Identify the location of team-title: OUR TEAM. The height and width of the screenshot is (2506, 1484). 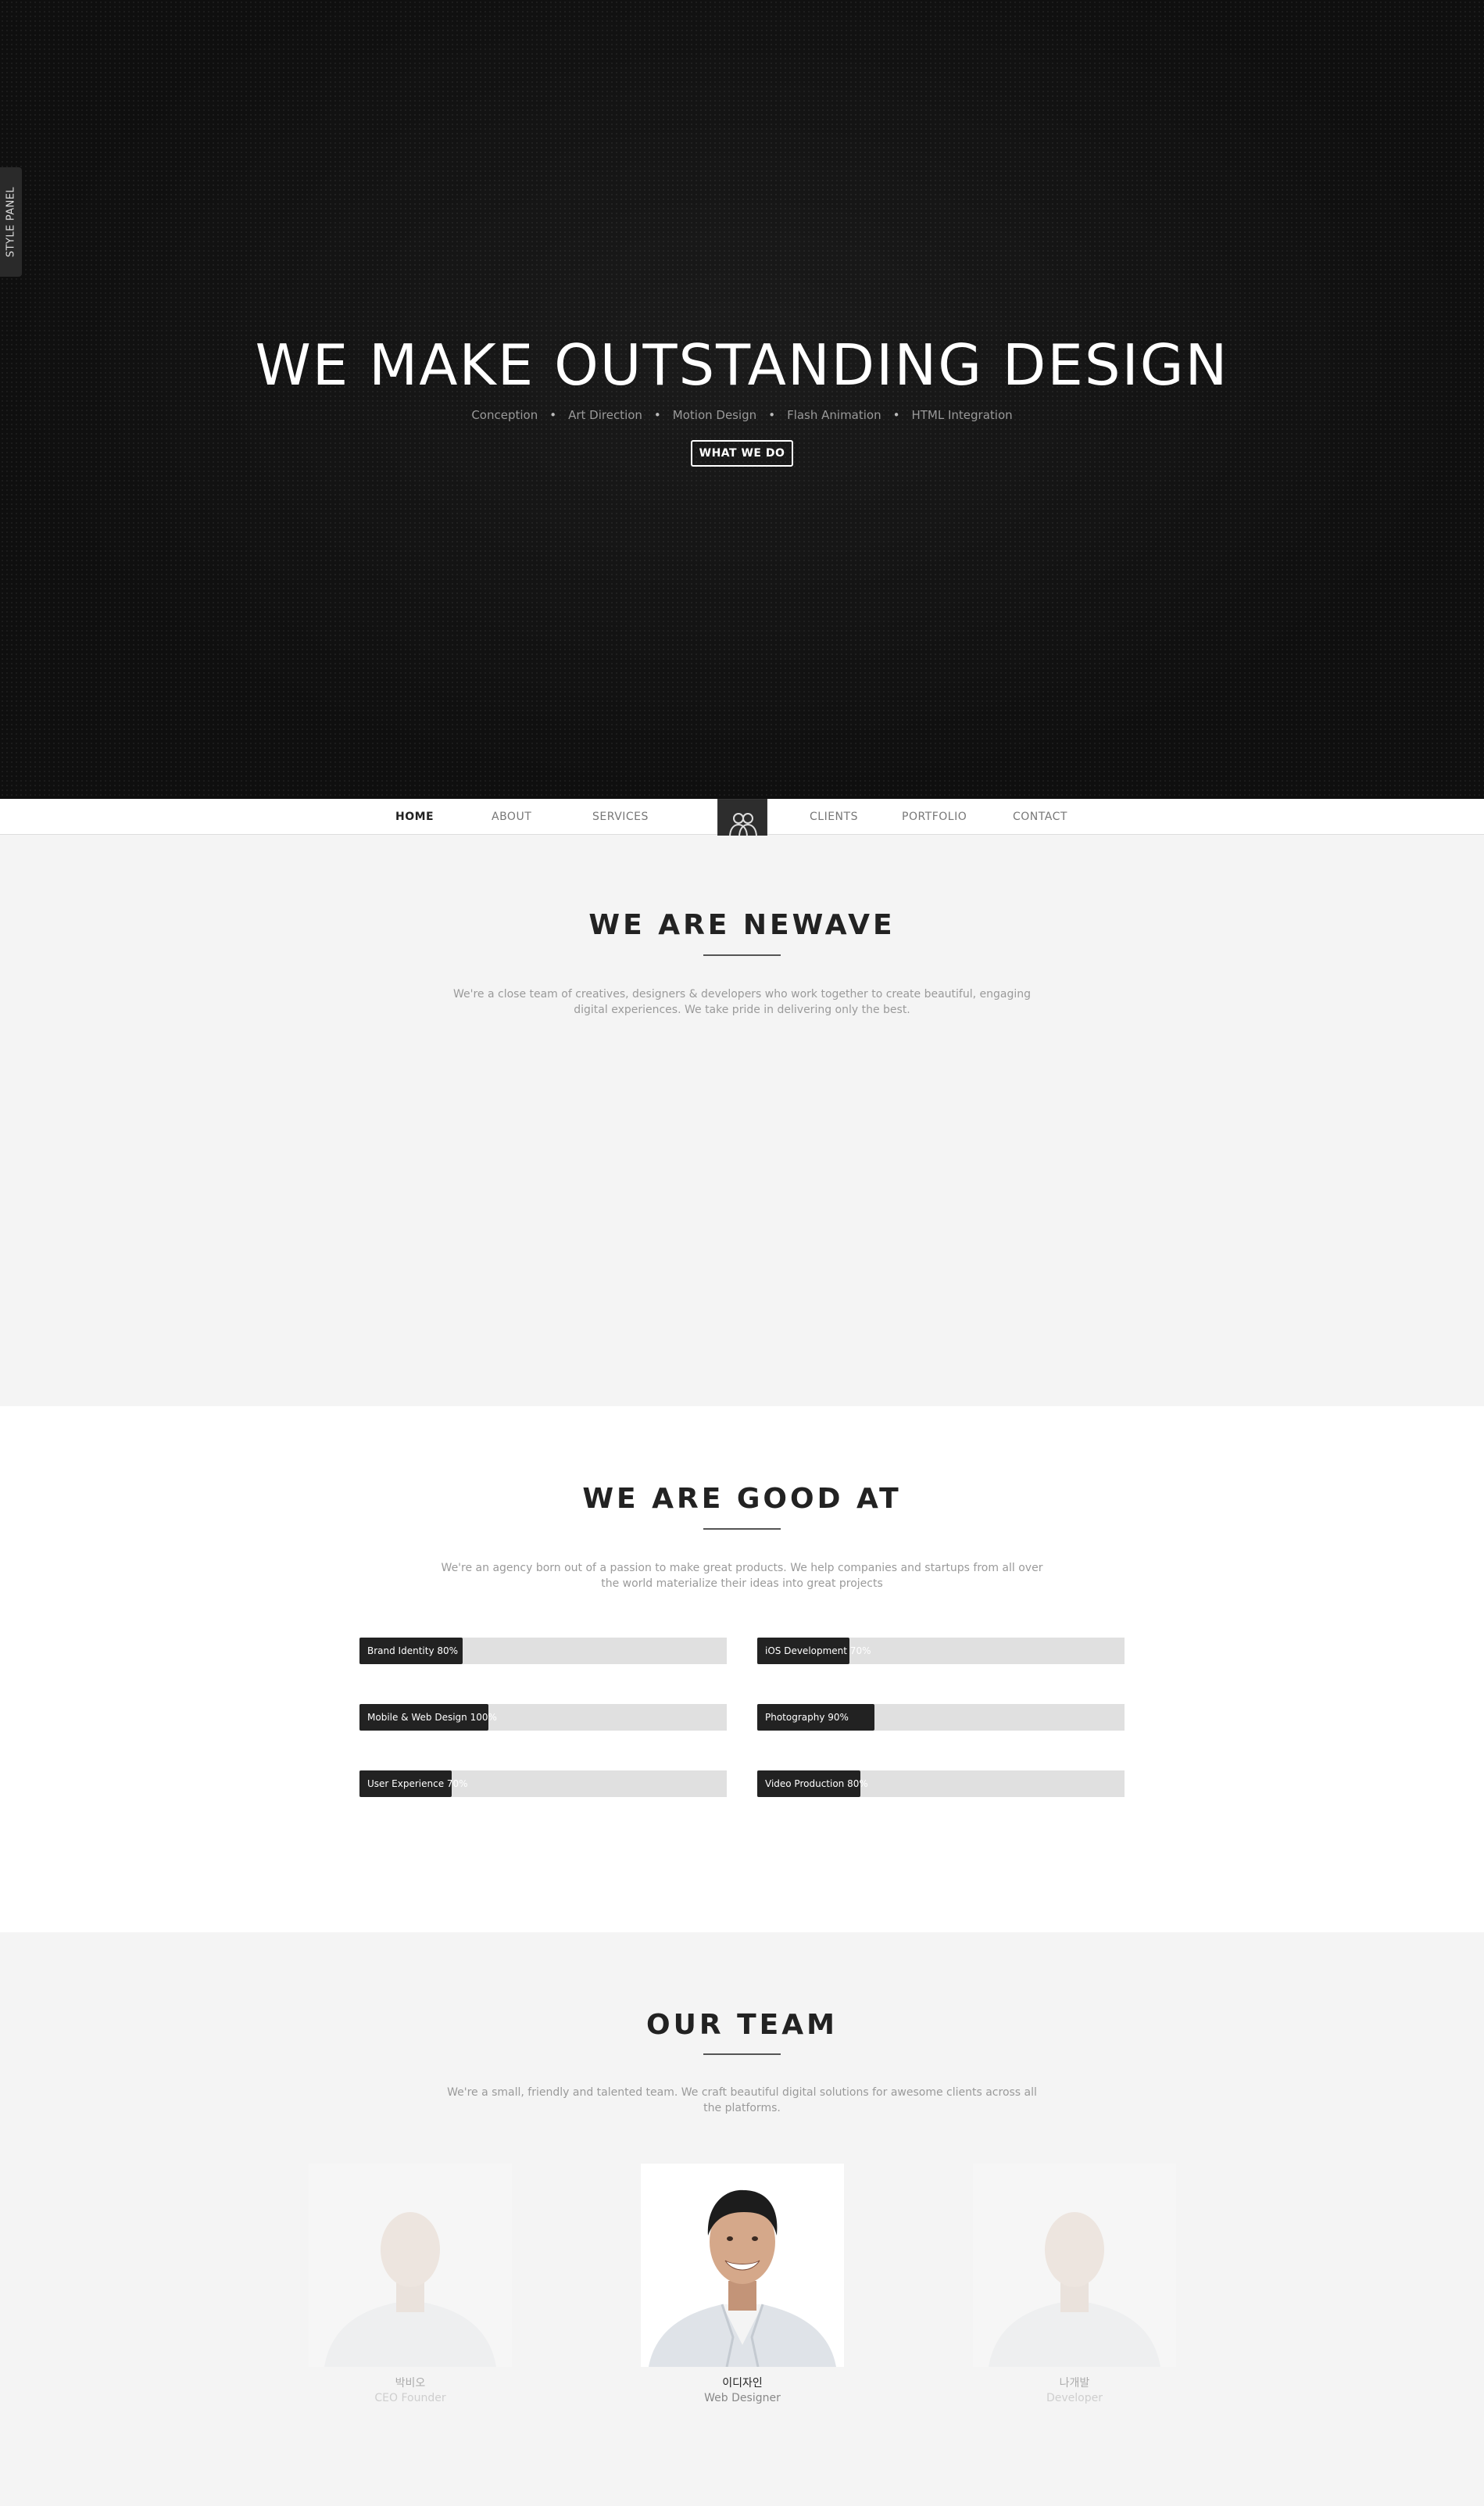
(742, 2025).